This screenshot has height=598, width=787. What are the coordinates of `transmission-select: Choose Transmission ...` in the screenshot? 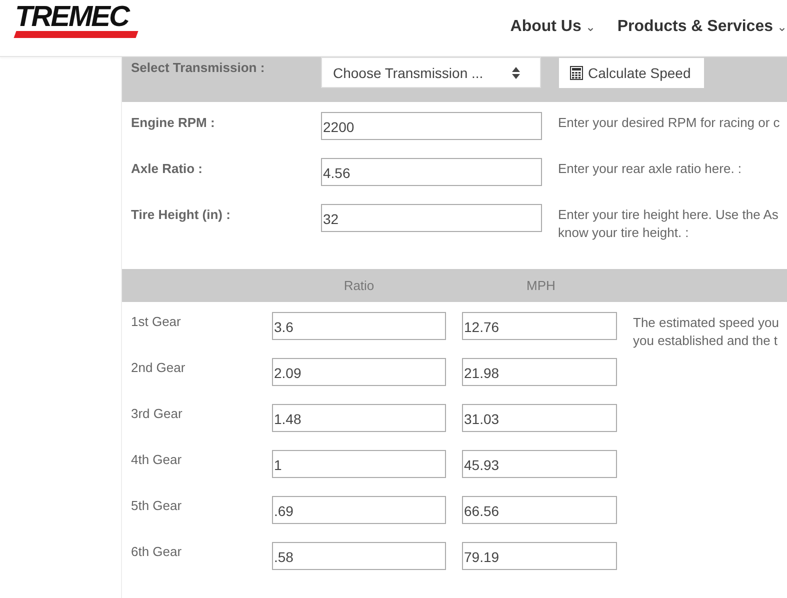 It's located at (431, 72).